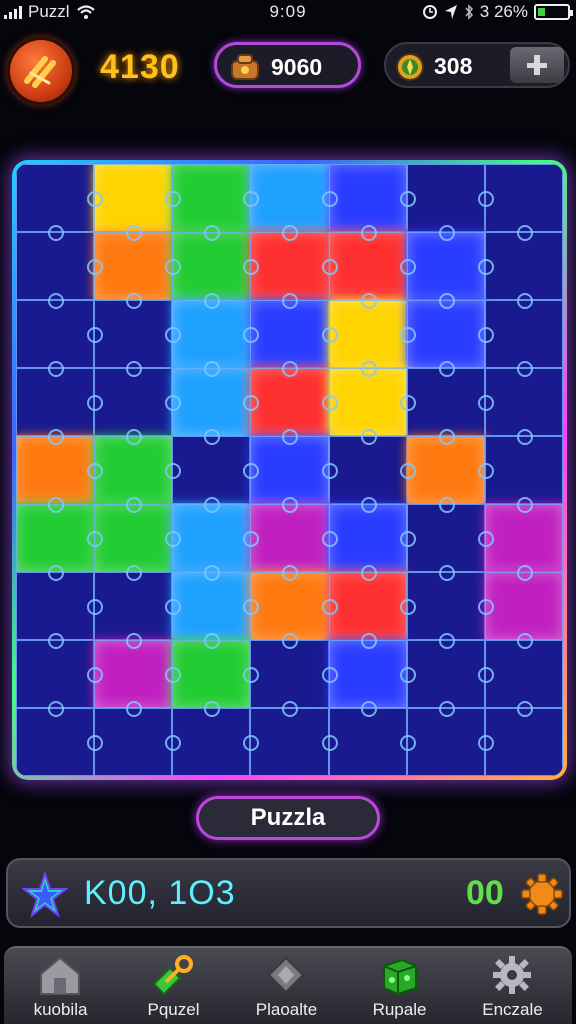 The image size is (576, 1024). I want to click on game-logo-button, so click(41, 71).